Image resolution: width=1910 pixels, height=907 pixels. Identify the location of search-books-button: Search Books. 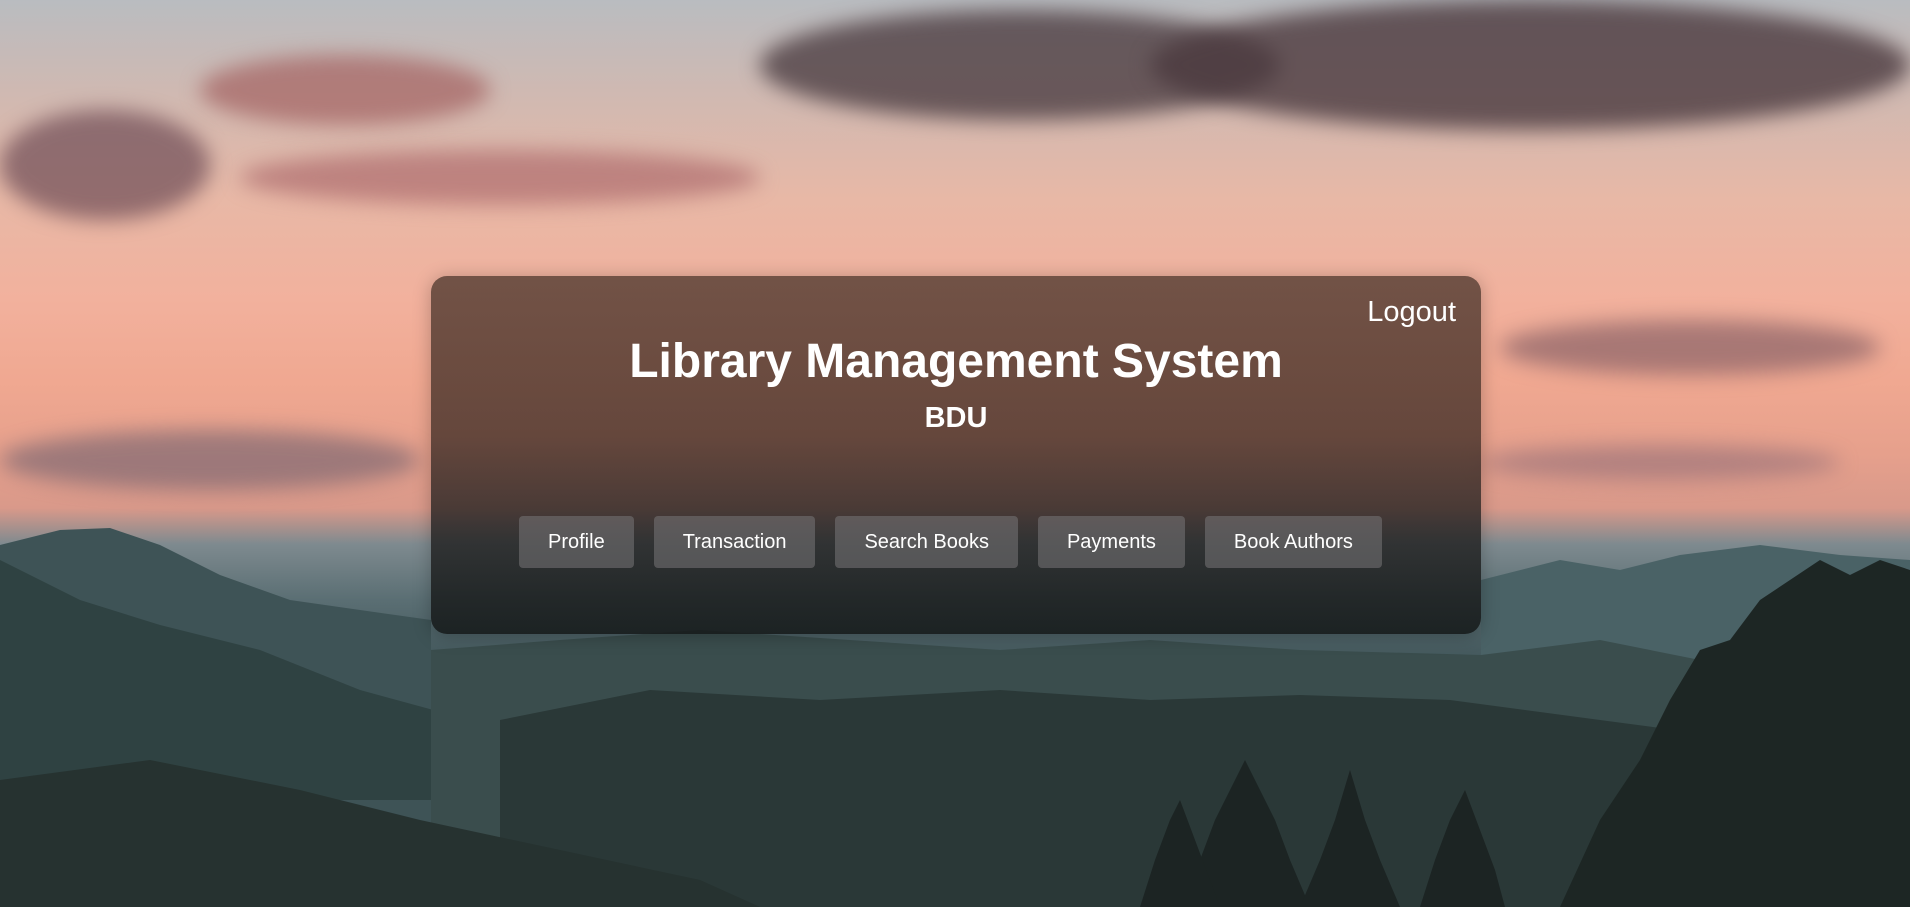
(926, 542).